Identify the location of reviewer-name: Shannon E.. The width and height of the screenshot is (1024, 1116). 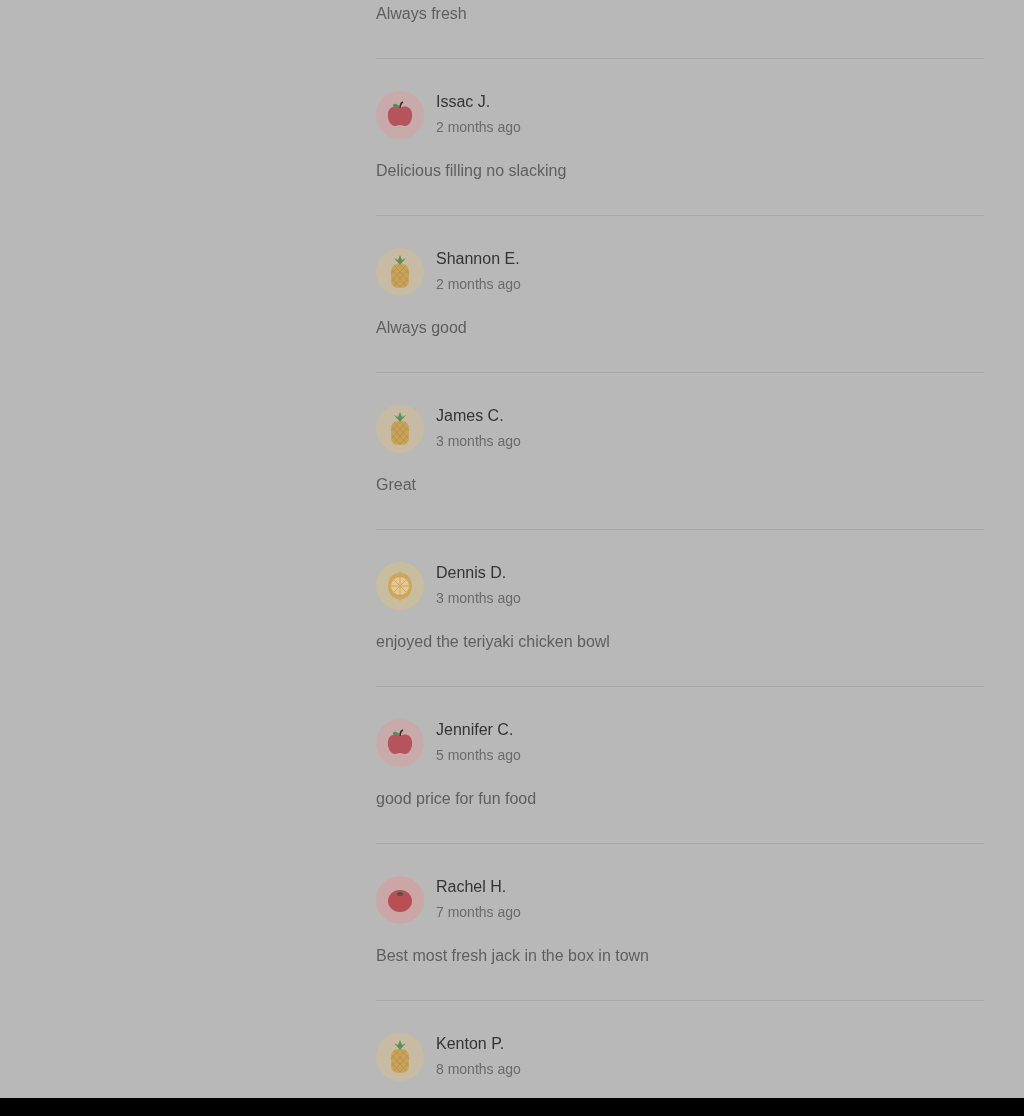
(478, 259).